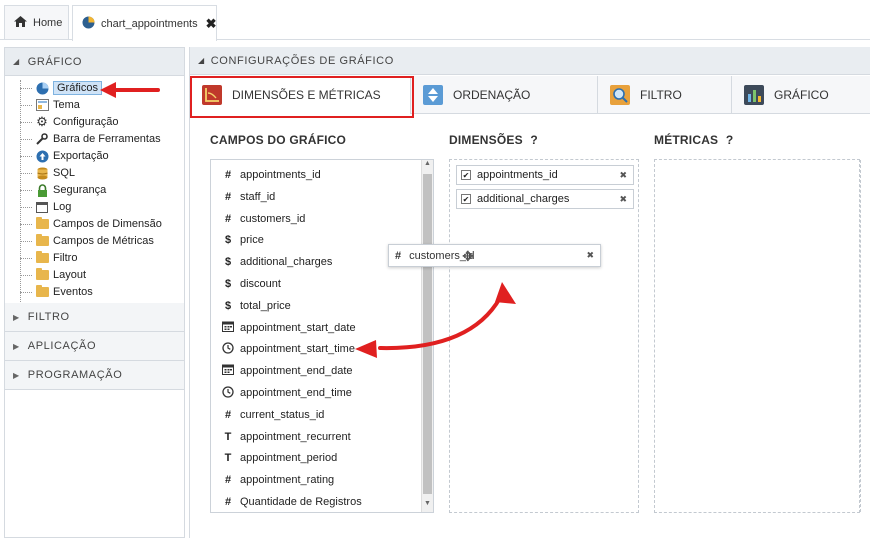  Describe the element at coordinates (48, 317) in the screenshot. I see `sidebar-section-label: FILTRO` at that location.